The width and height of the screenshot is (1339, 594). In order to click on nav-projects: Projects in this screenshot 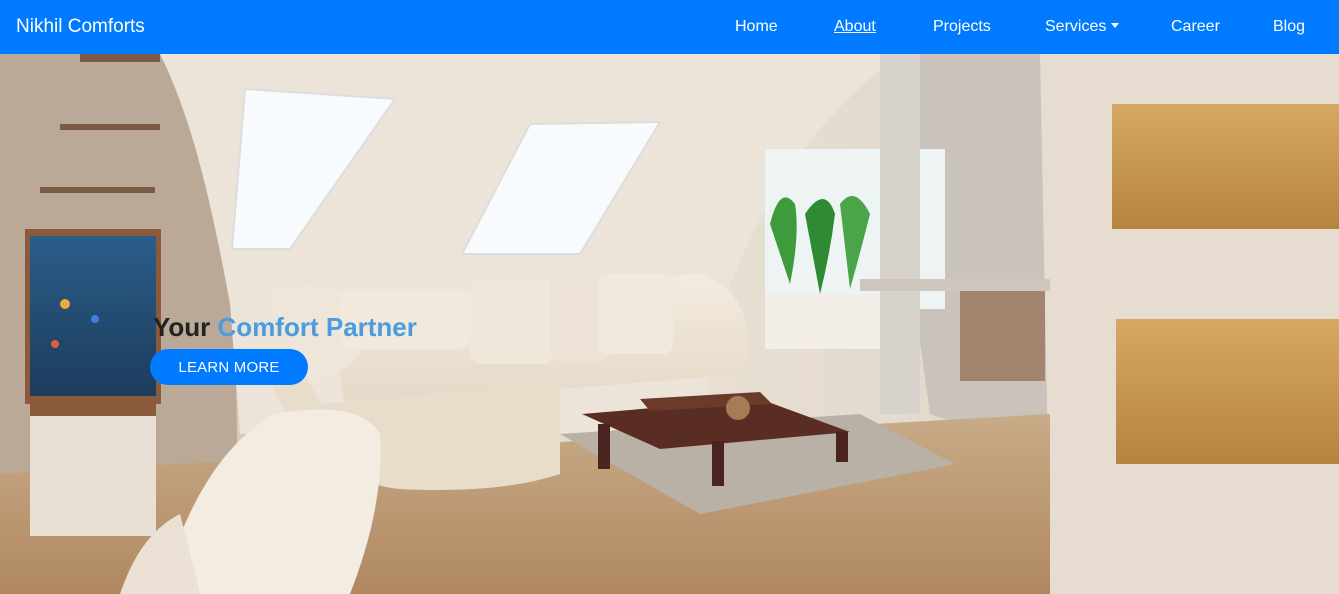, I will do `click(962, 27)`.